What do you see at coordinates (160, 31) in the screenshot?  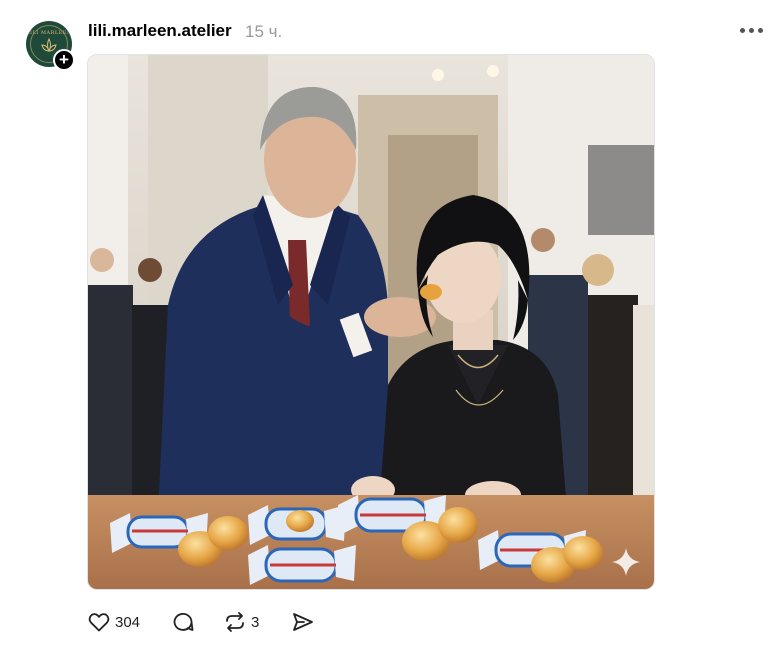 I see `post-username: lili.marleen.atelier` at bounding box center [160, 31].